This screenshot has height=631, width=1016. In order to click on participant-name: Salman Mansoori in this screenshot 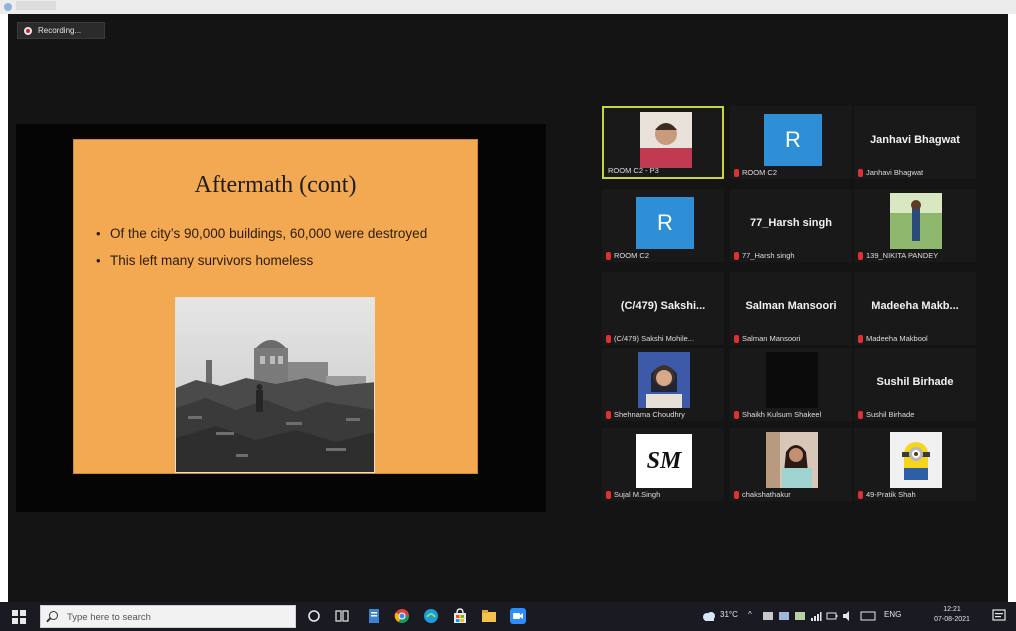, I will do `click(767, 338)`.